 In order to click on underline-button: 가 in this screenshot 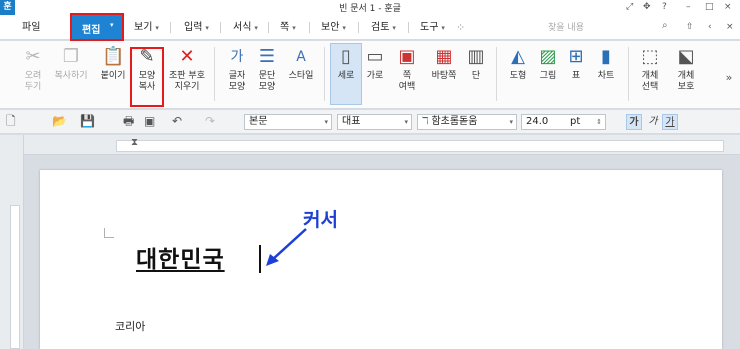, I will do `click(670, 122)`.